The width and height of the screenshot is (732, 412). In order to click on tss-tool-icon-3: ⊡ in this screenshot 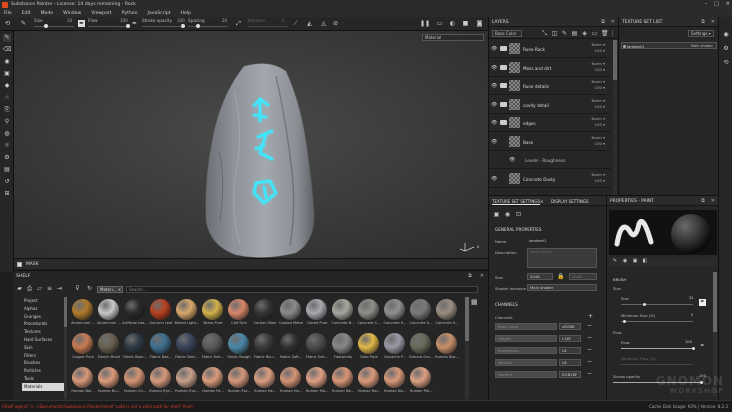, I will do `click(518, 214)`.